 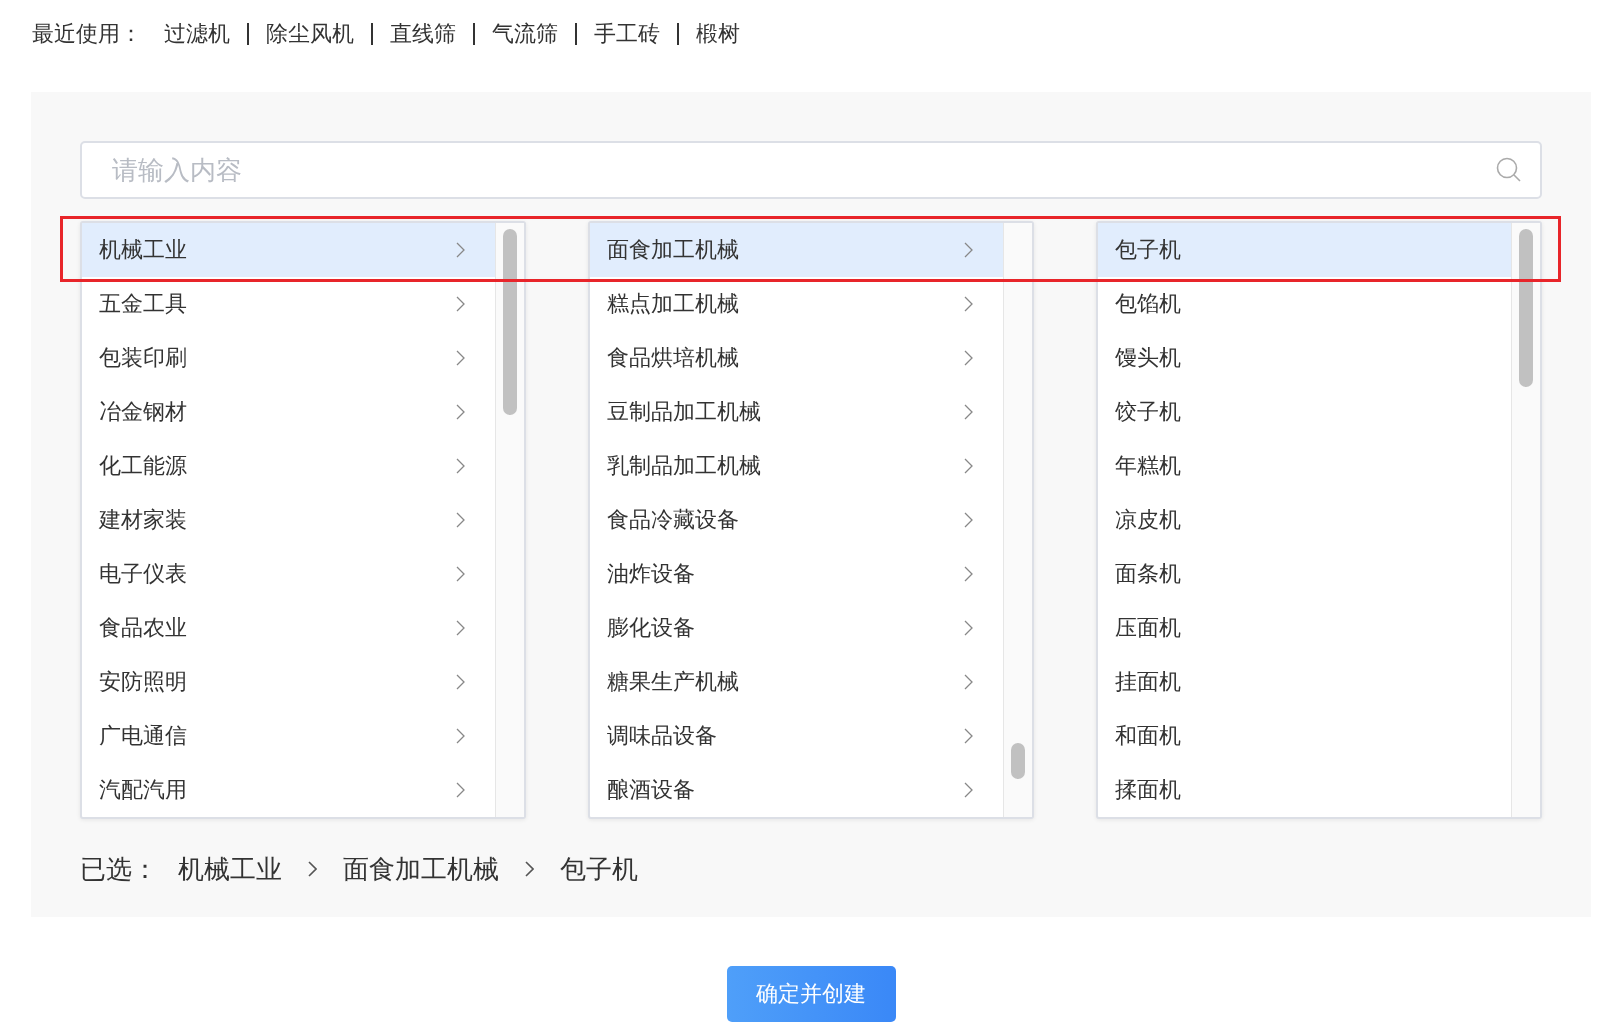 I want to click on category-item: 建材家装, so click(x=288, y=520).